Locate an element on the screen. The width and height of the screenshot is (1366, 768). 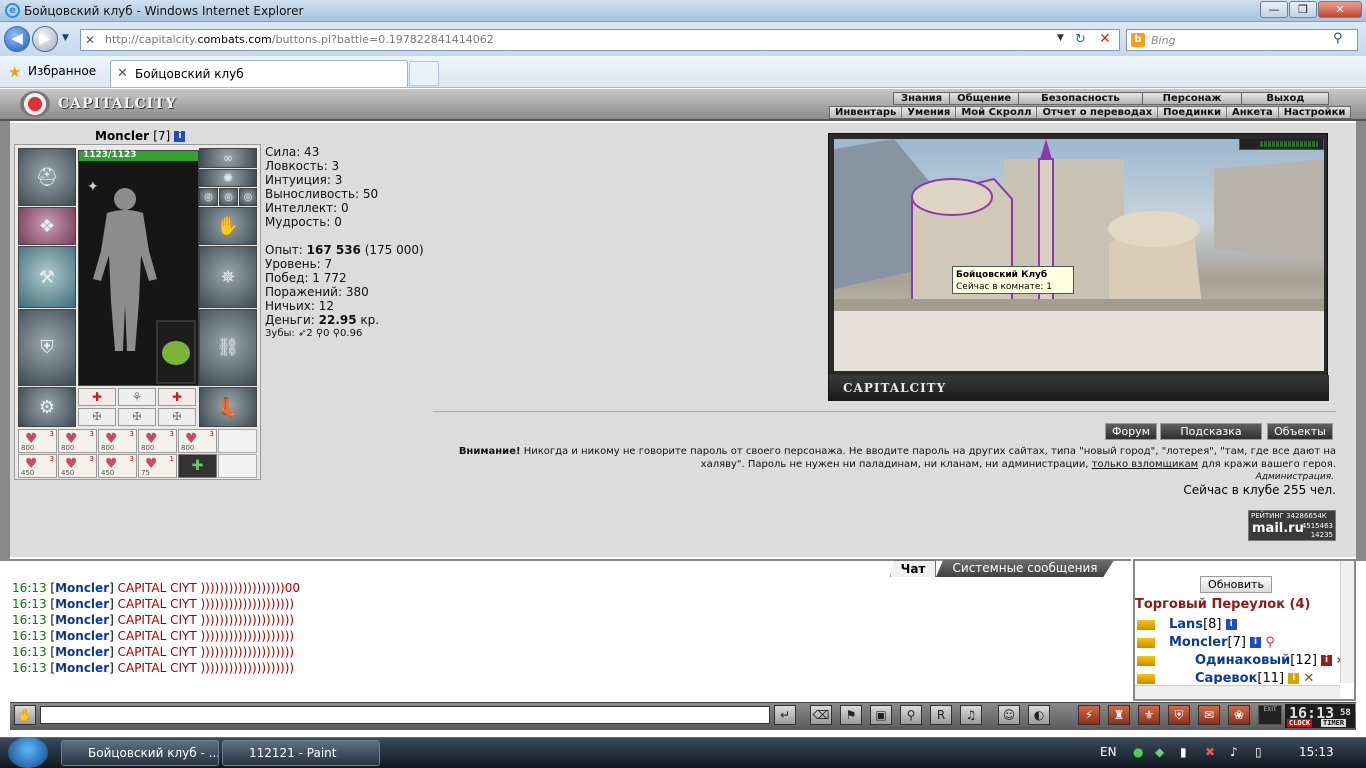
nav-settings: Настройки is located at coordinates (1315, 112).